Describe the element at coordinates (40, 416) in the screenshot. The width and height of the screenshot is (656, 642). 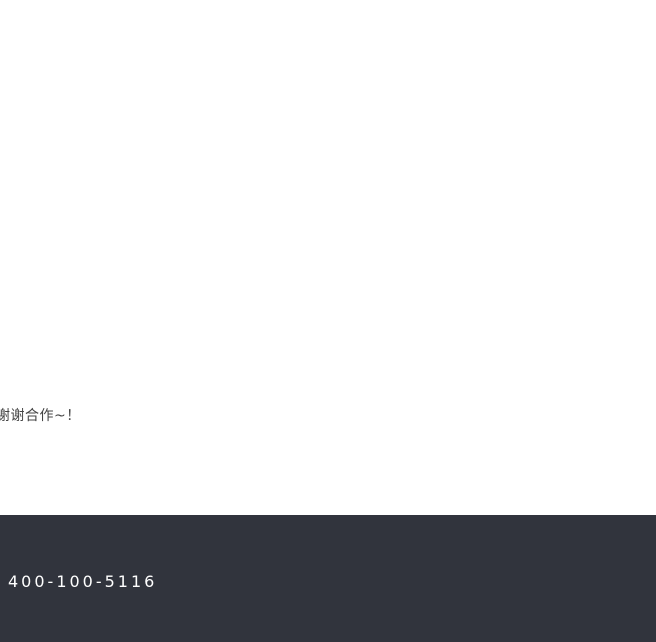
I see `closing-text: 谢谢合作~！` at that location.